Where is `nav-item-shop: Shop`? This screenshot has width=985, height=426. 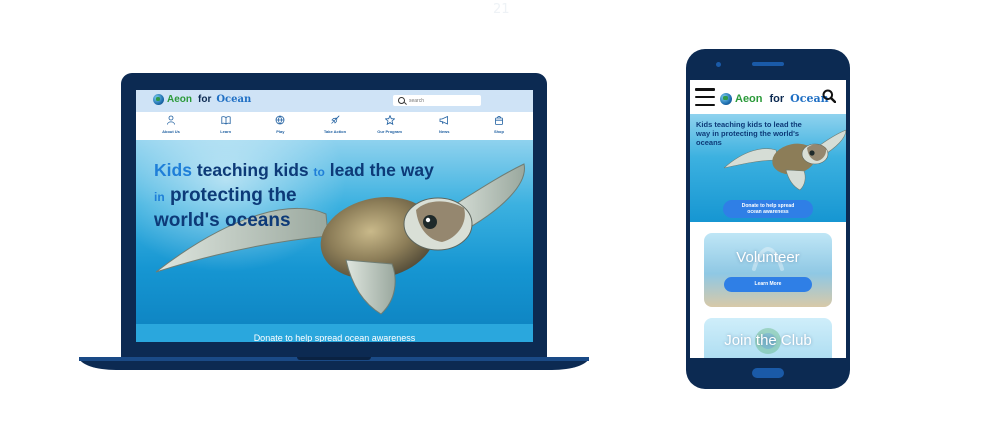 nav-item-shop: Shop is located at coordinates (499, 126).